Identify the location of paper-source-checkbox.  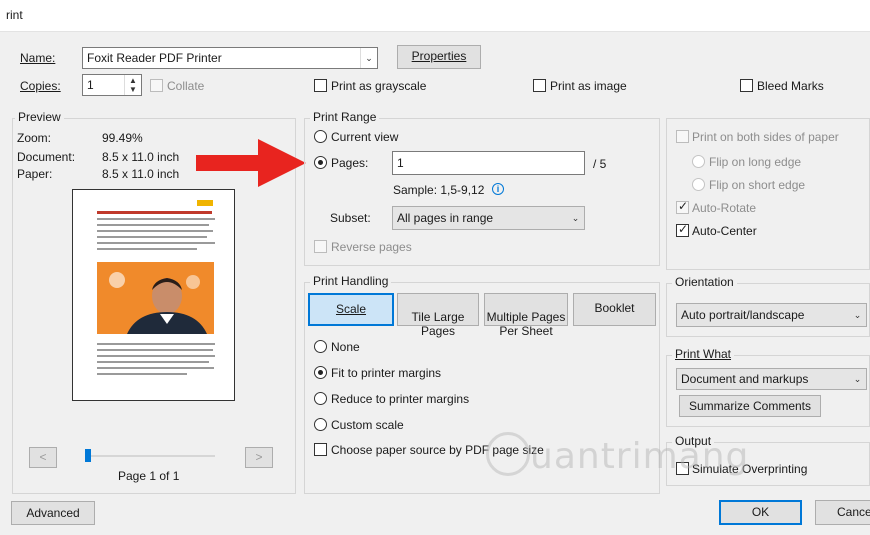
(320, 449).